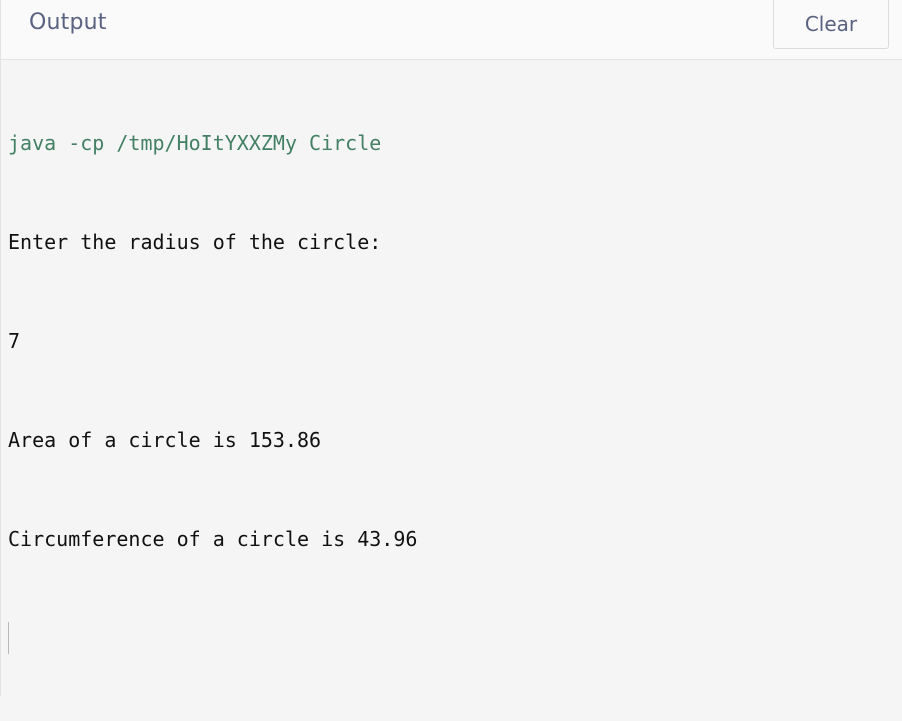 The height and width of the screenshot is (721, 902). I want to click on console-line: Enter the radius of the circle:, so click(195, 242).